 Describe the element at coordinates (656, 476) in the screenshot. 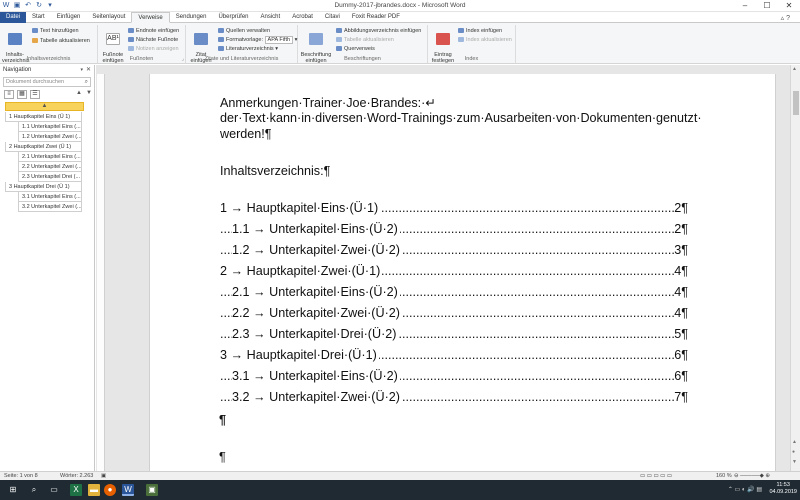

I see `view-buttons: ▭ ▭ ▭ ▭ ▭` at that location.